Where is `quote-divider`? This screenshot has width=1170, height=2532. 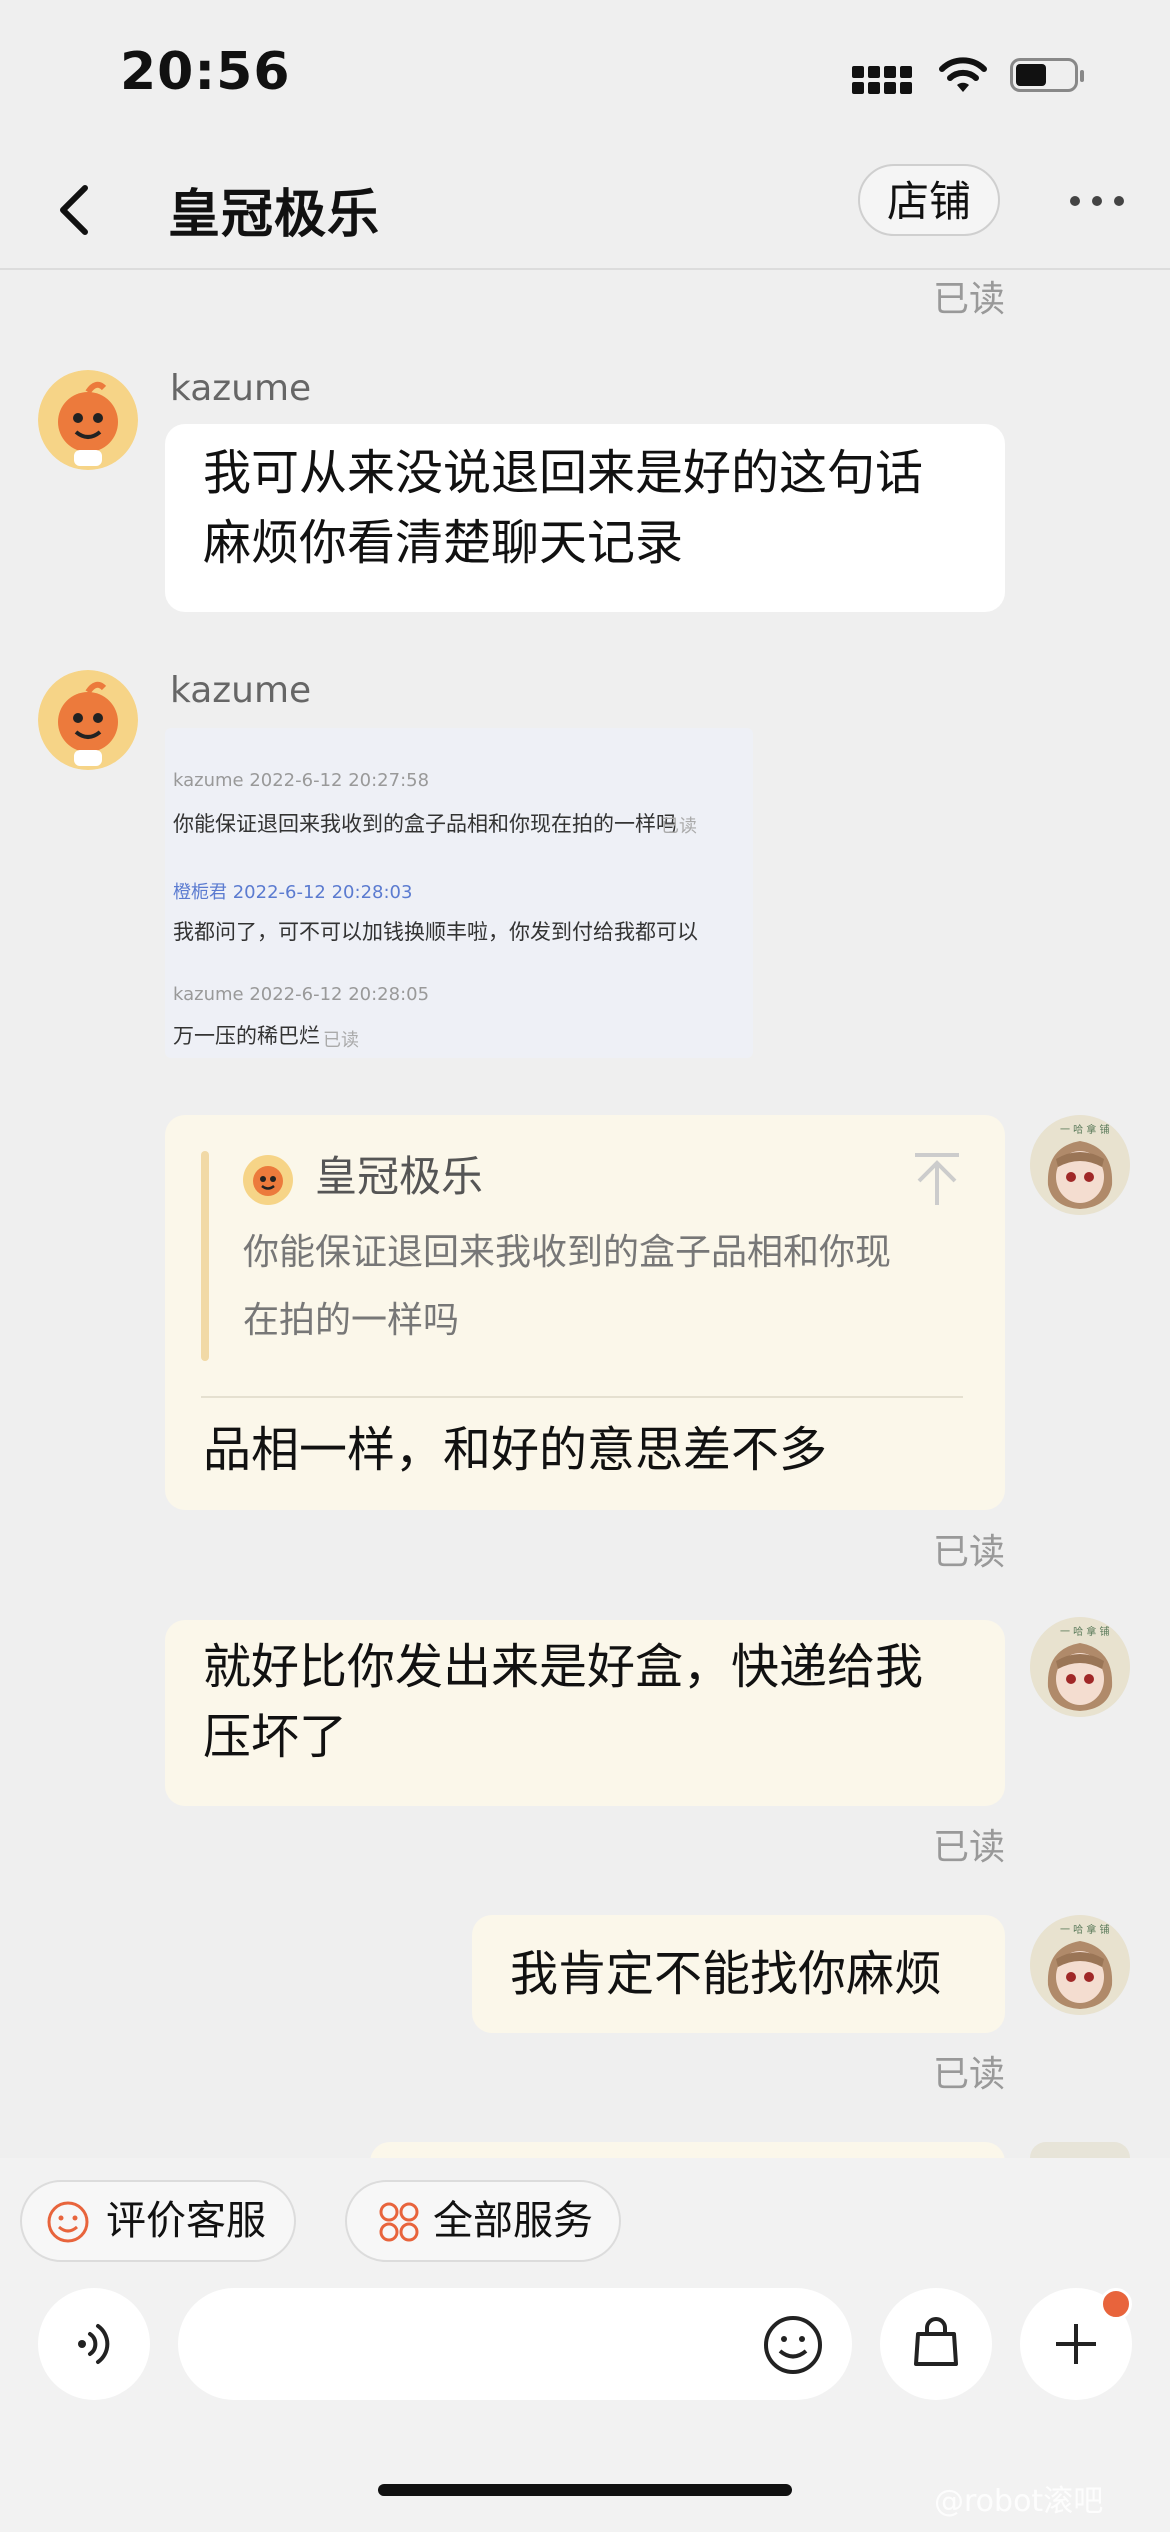 quote-divider is located at coordinates (582, 1397).